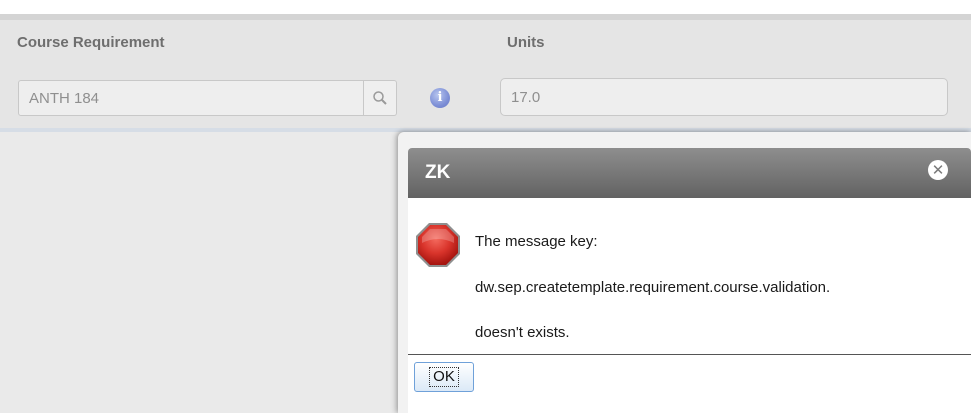 This screenshot has width=971, height=413. What do you see at coordinates (526, 42) in the screenshot?
I see `units-label: Units` at bounding box center [526, 42].